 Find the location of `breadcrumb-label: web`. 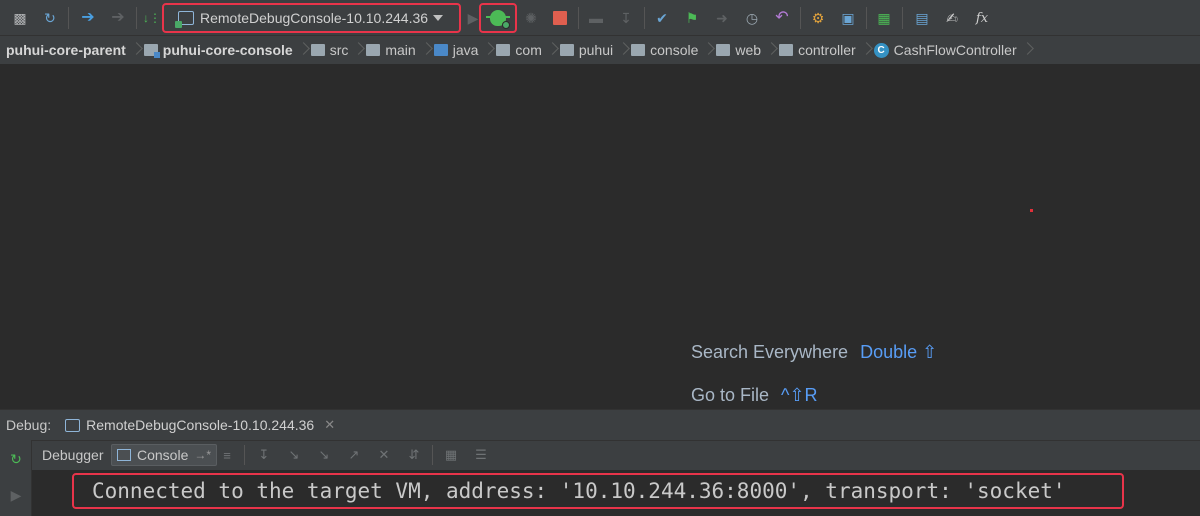

breadcrumb-label: web is located at coordinates (748, 50).